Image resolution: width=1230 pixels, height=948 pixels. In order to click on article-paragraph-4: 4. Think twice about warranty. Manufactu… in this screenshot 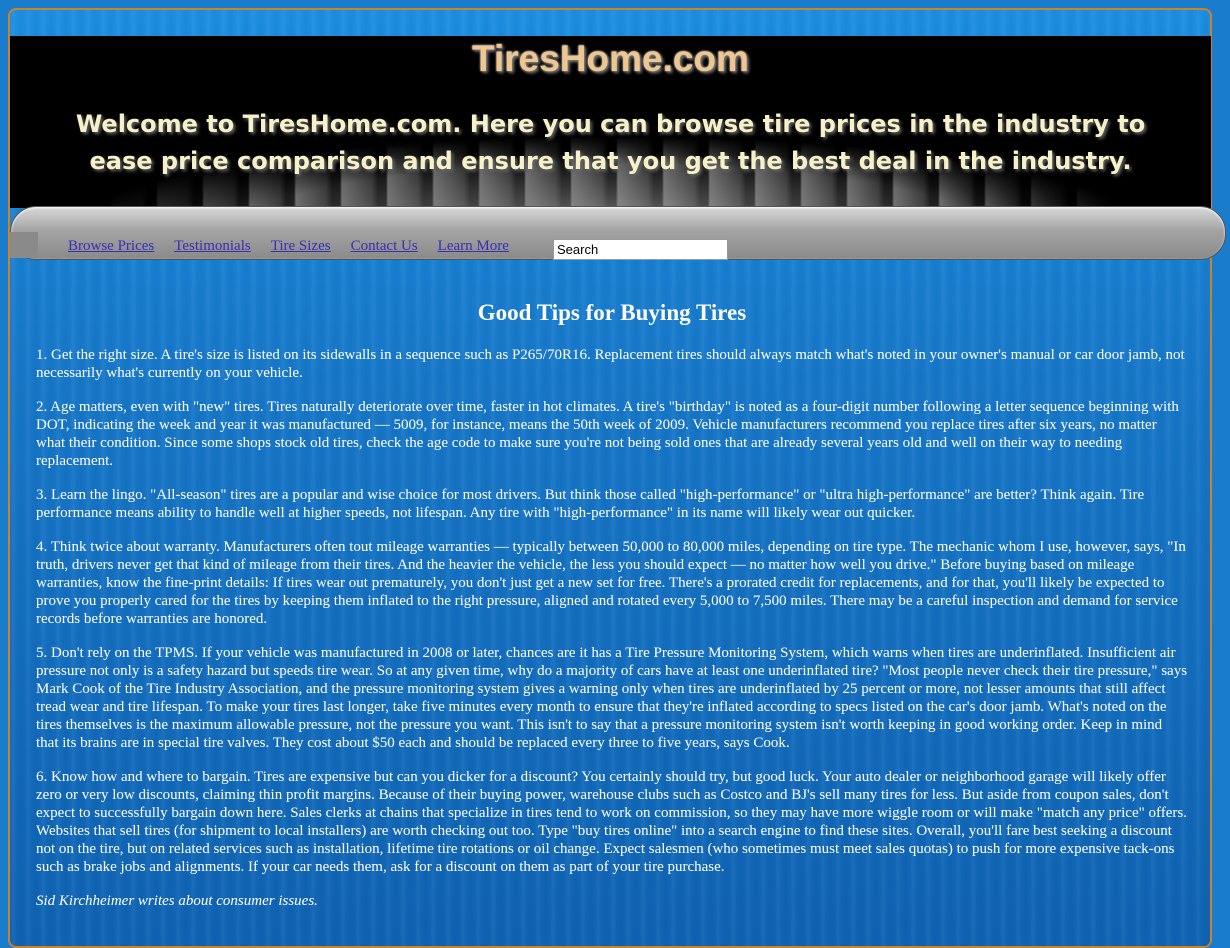, I will do `click(611, 583)`.